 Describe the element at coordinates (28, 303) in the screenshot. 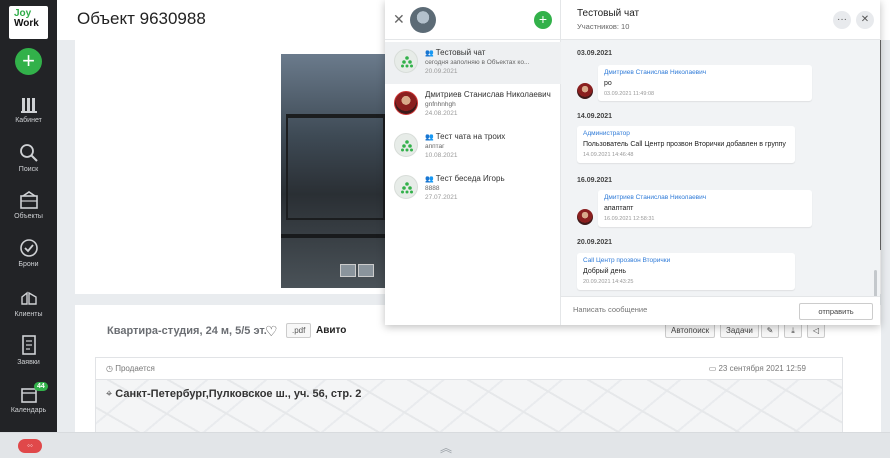

I see `sidebar-item-clients: Клиенты` at that location.